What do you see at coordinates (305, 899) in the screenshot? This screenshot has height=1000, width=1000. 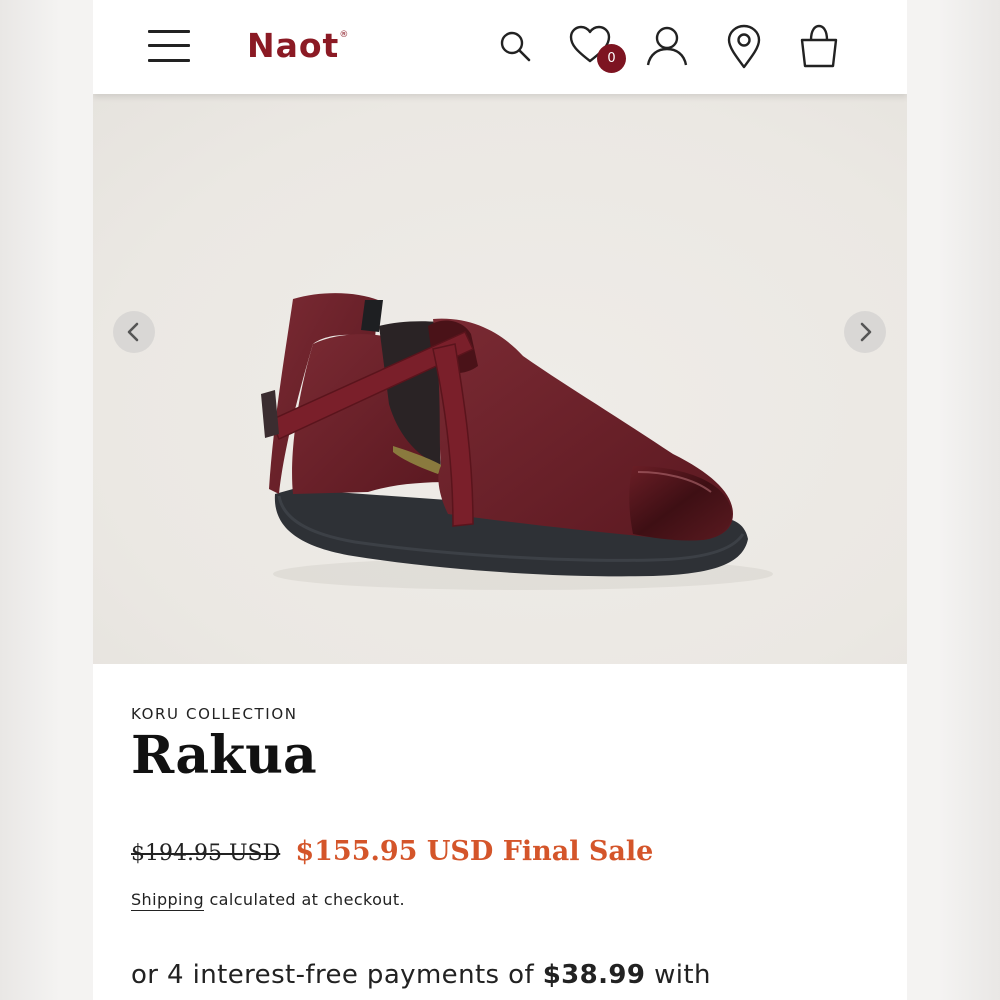 I see `shipping-text: calculated at checkout.` at bounding box center [305, 899].